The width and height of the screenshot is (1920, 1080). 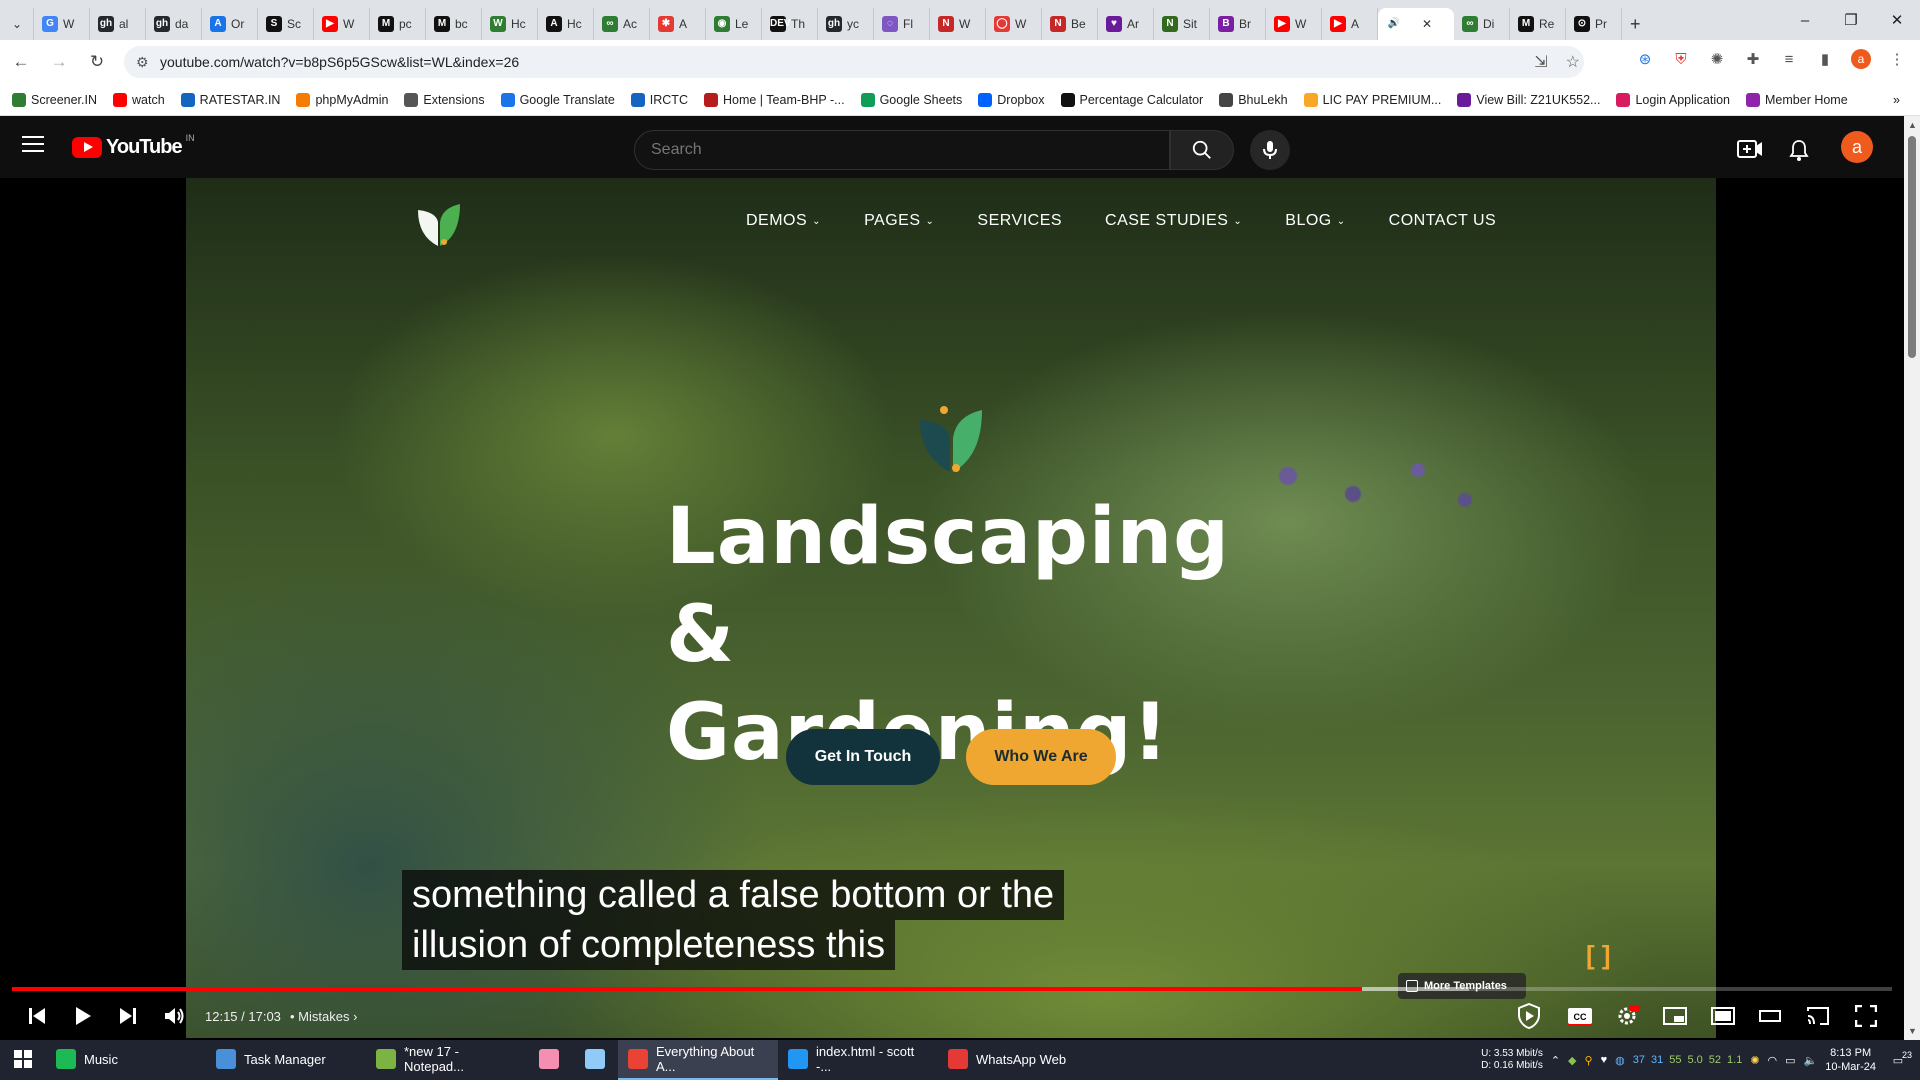 I want to click on reload-button: ↻, so click(x=97, y=62).